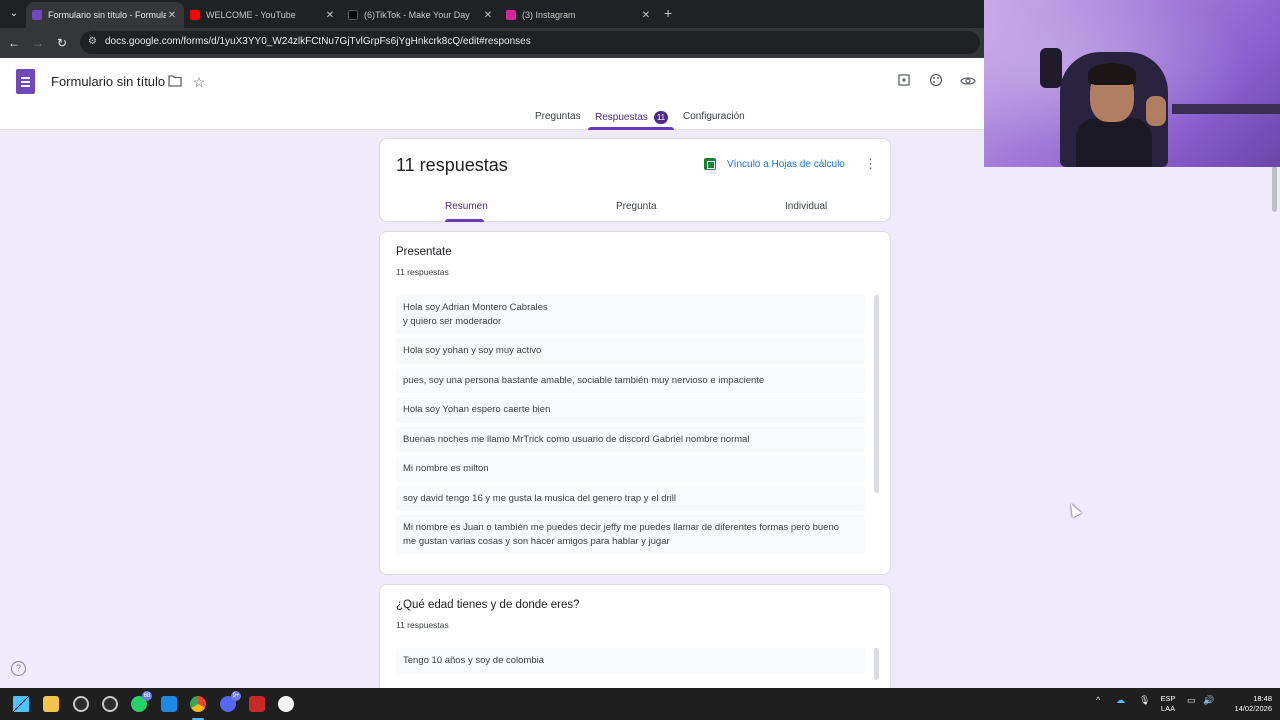 Image resolution: width=1280 pixels, height=720 pixels. I want to click on response-item: Tengo 10 años y soy de colombia, so click(630, 661).